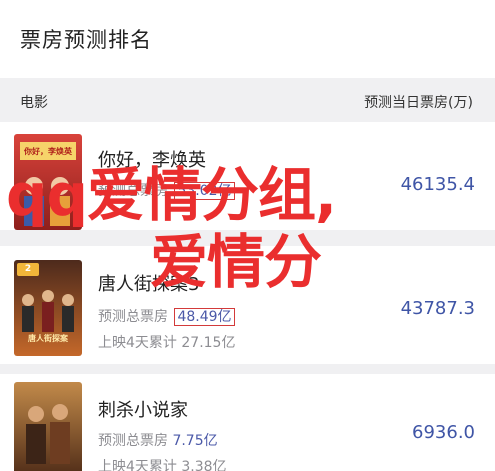 The image size is (495, 471). Describe the element at coordinates (28, 269) in the screenshot. I see `rank-badge: 2` at that location.